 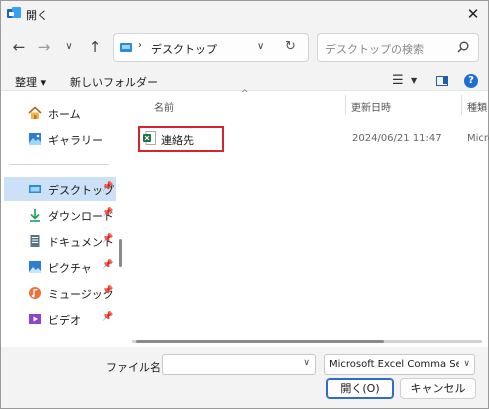 What do you see at coordinates (59, 164) in the screenshot?
I see `sidebar-divider` at bounding box center [59, 164].